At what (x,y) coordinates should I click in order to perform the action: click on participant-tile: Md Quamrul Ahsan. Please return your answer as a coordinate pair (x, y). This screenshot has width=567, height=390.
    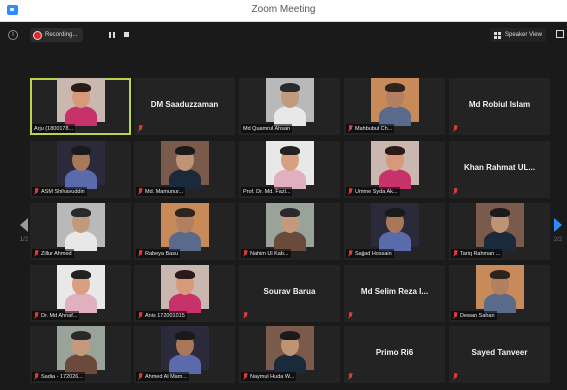
    Looking at the image, I should click on (289, 106).